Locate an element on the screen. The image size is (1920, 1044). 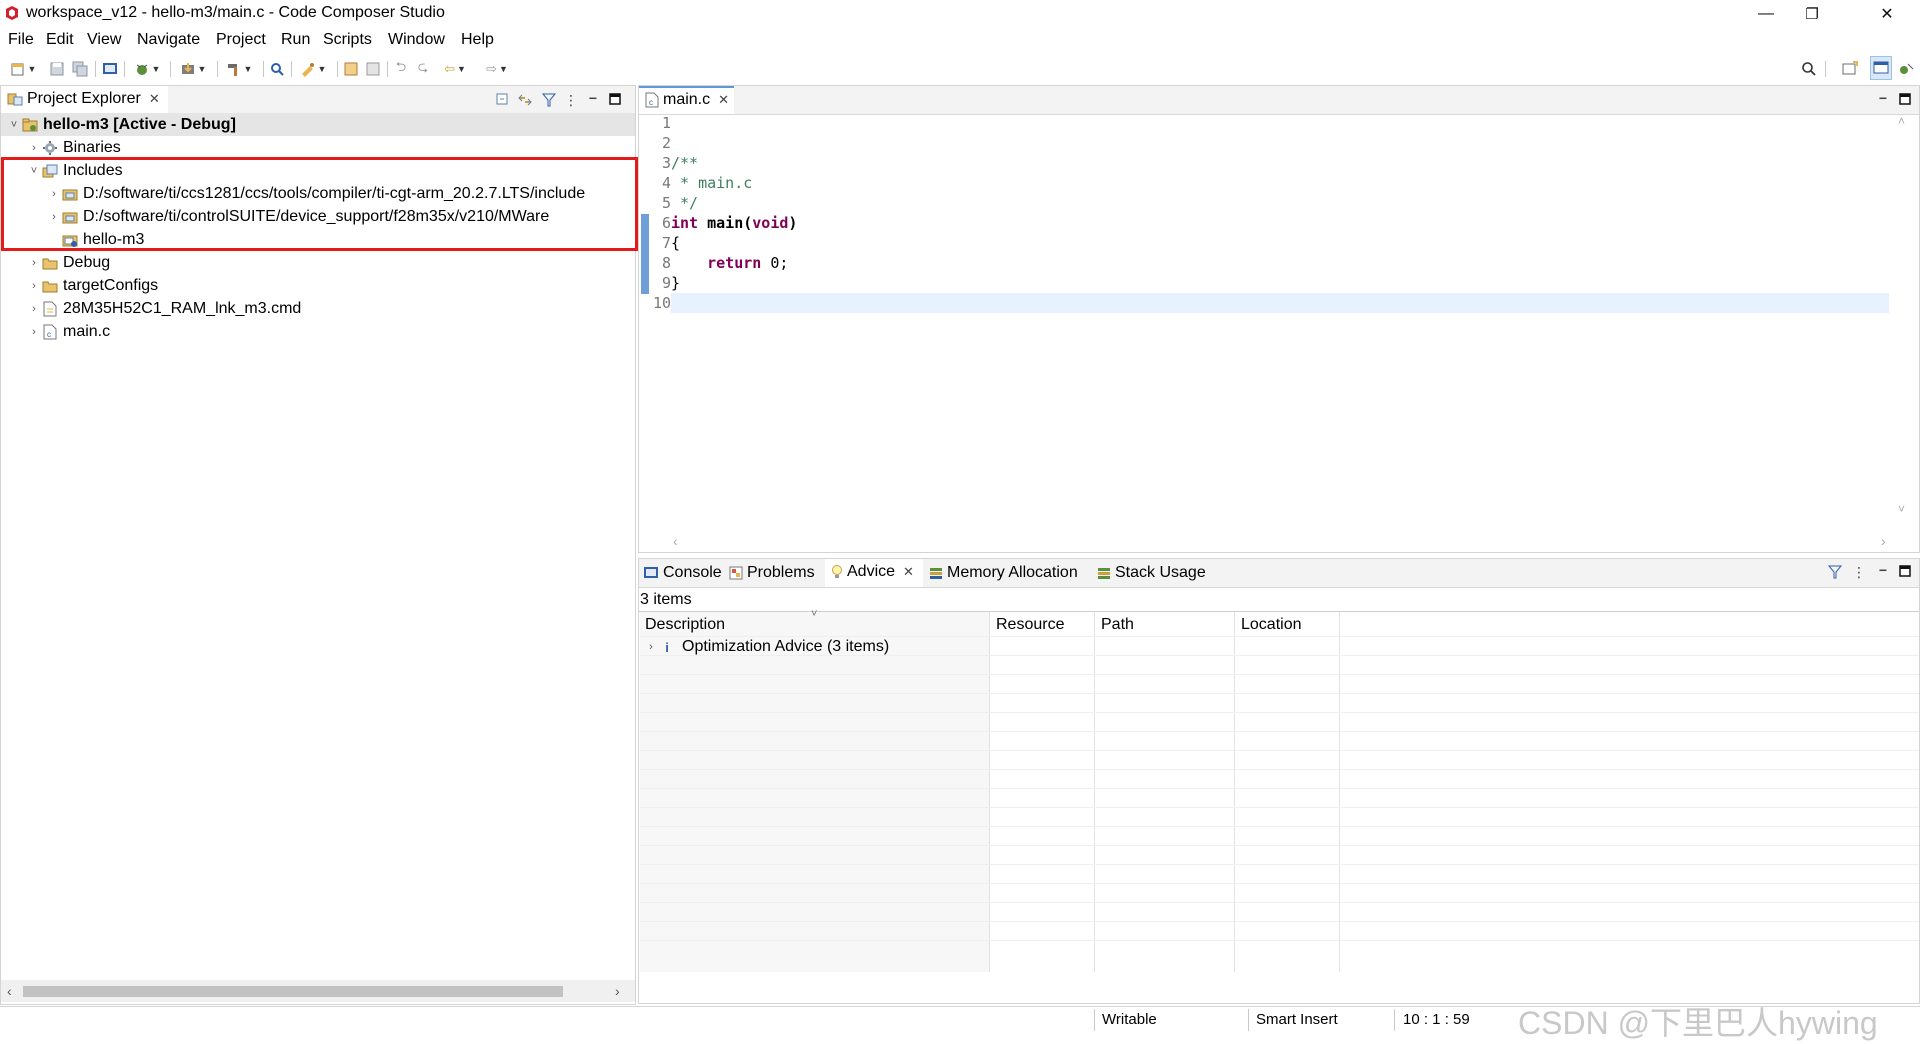
status-insert-mode: Smart Insert is located at coordinates (1297, 1019).